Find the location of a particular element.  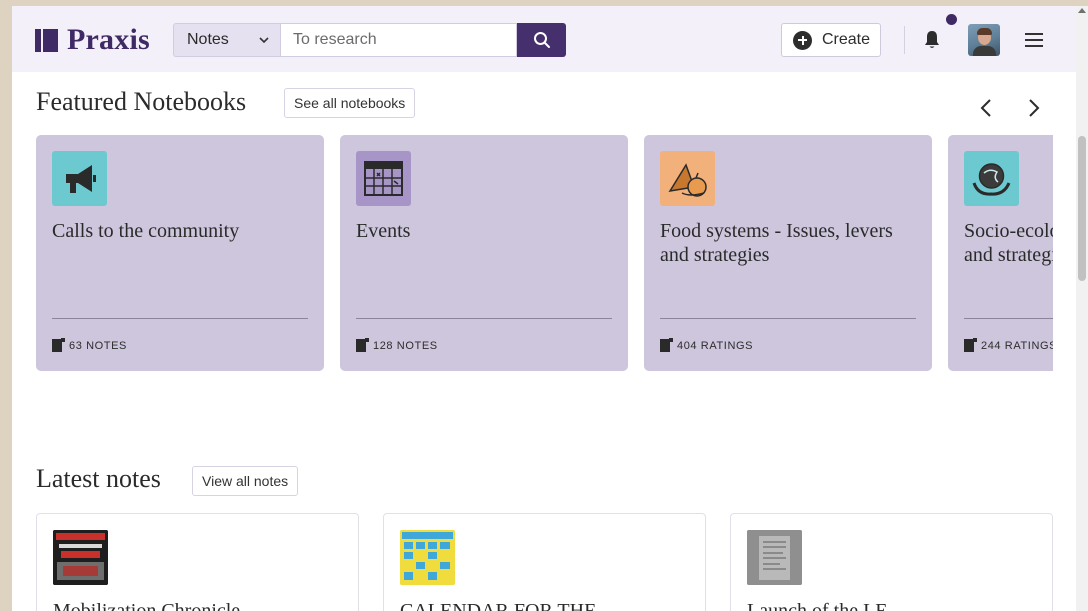

latest-notes-heading: Latest notes is located at coordinates (98, 478).